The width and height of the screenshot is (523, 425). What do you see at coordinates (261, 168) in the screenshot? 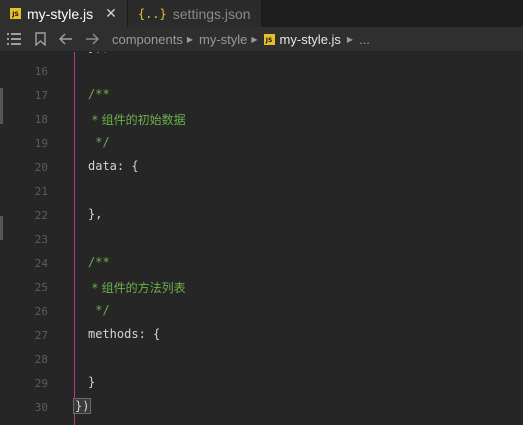
I see `code-line: 20 data: {` at bounding box center [261, 168].